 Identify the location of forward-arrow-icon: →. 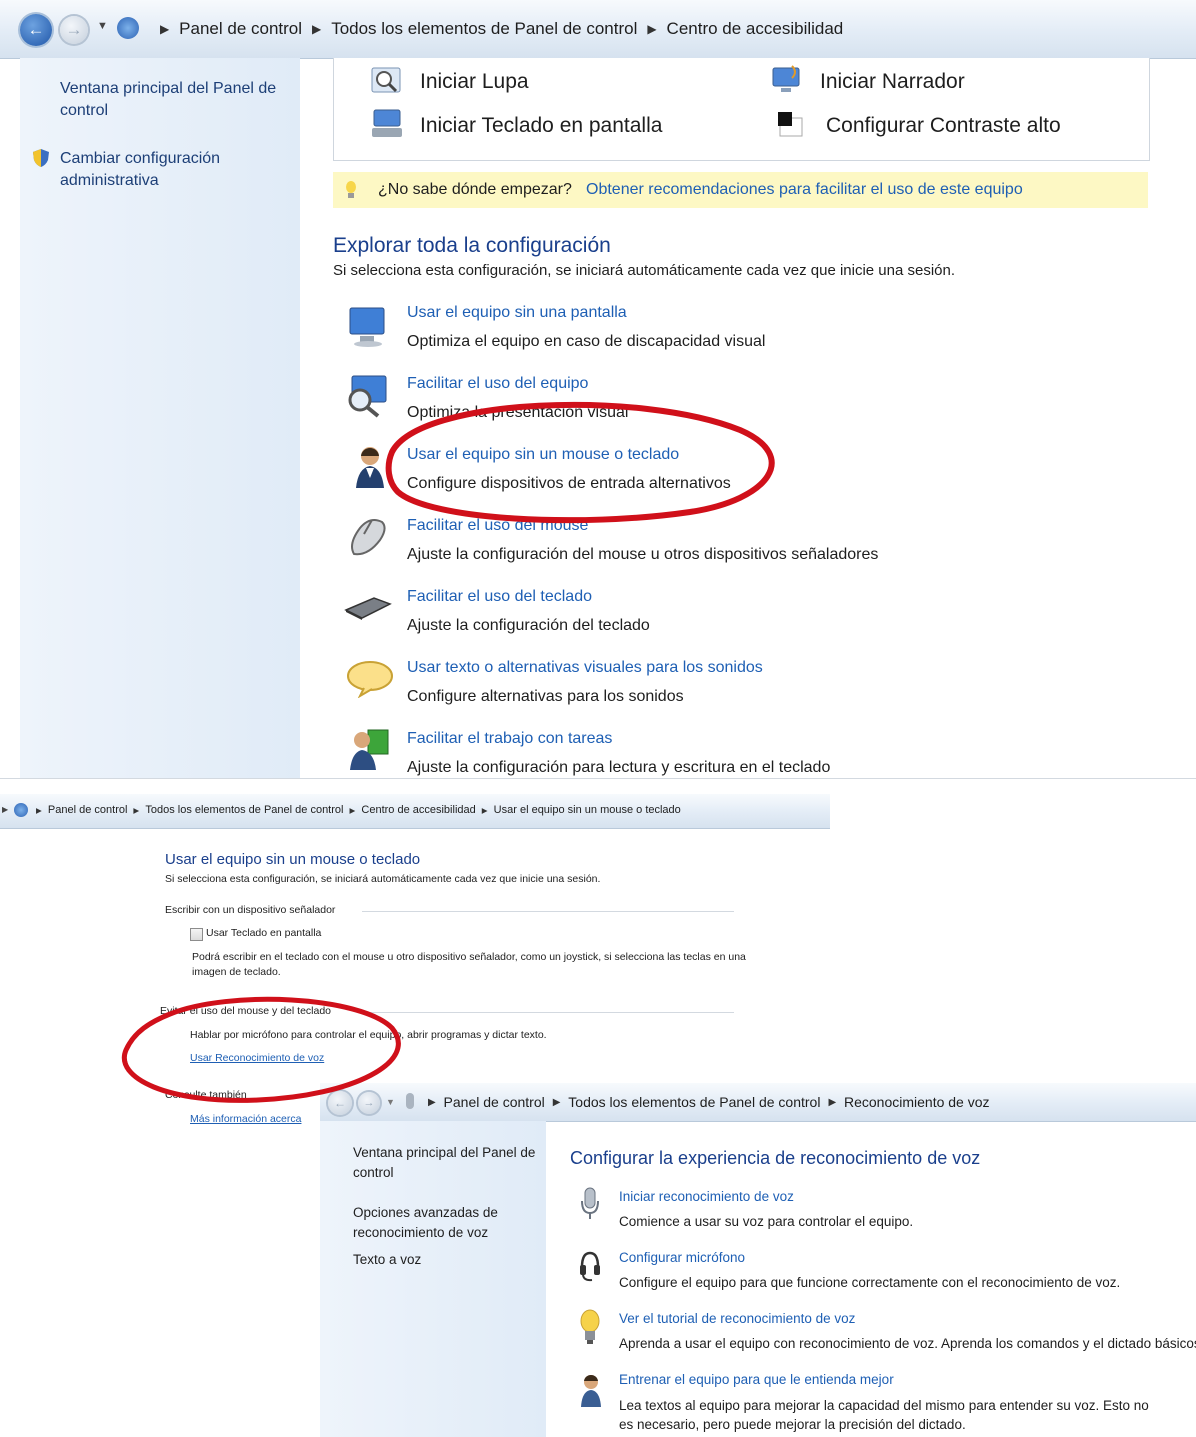
(74, 29).